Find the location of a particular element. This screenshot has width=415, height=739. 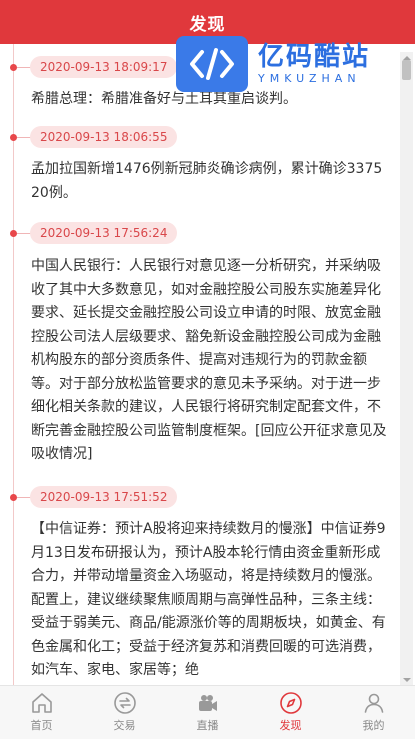

scroll-down-arrow-icon is located at coordinates (407, 680).